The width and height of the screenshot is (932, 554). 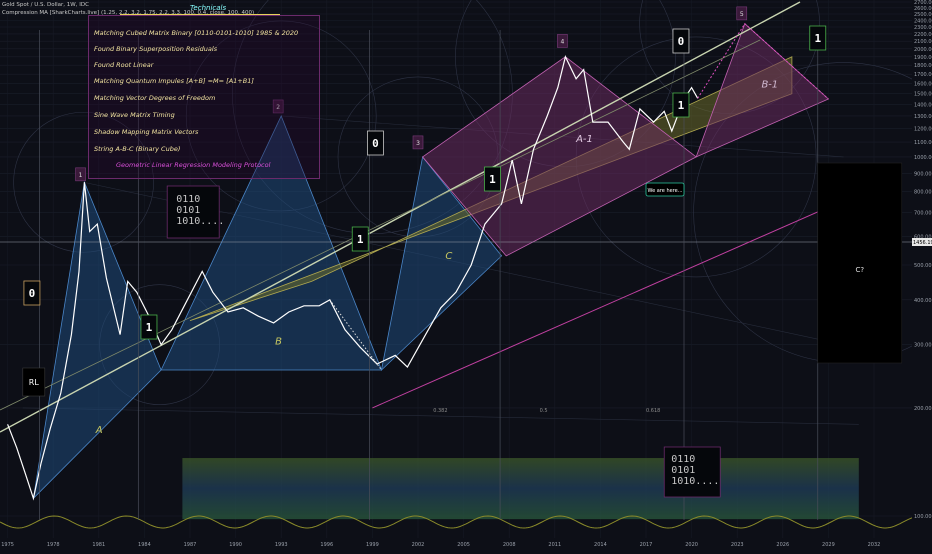 What do you see at coordinates (34, 382) in the screenshot?
I see `rl-label: RL` at bounding box center [34, 382].